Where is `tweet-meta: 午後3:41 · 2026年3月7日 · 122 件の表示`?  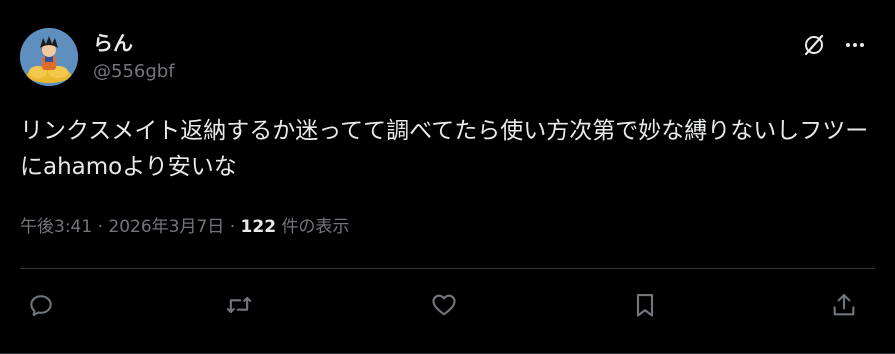 tweet-meta: 午後3:41 · 2026年3月7日 · 122 件の表示 is located at coordinates (184, 227).